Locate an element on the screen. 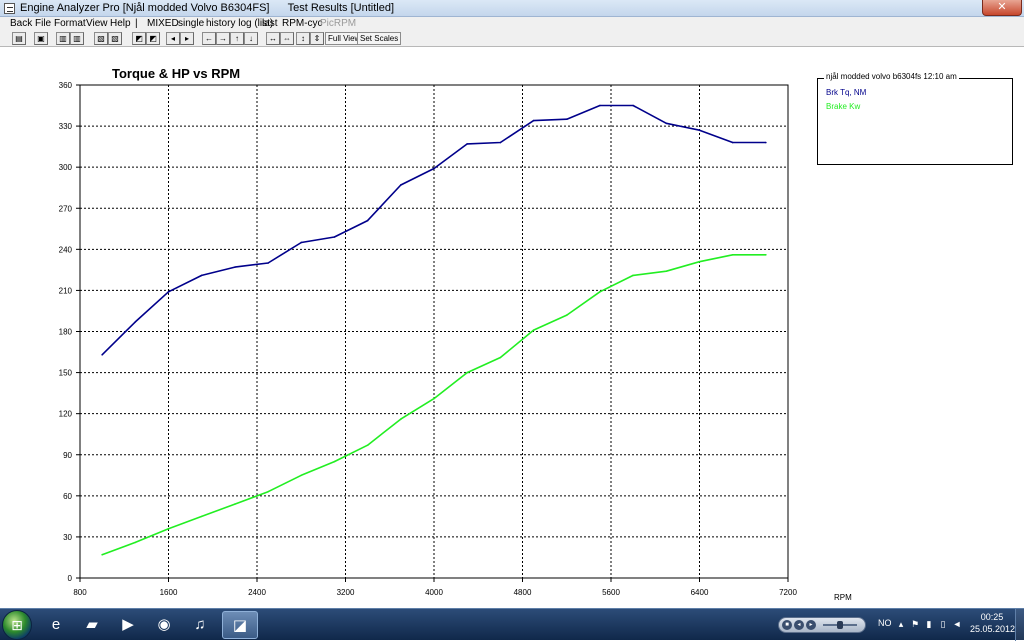 Image resolution: width=1024 pixels, height=641 pixels. tray-volume-icon: ◄ is located at coordinates (957, 624).